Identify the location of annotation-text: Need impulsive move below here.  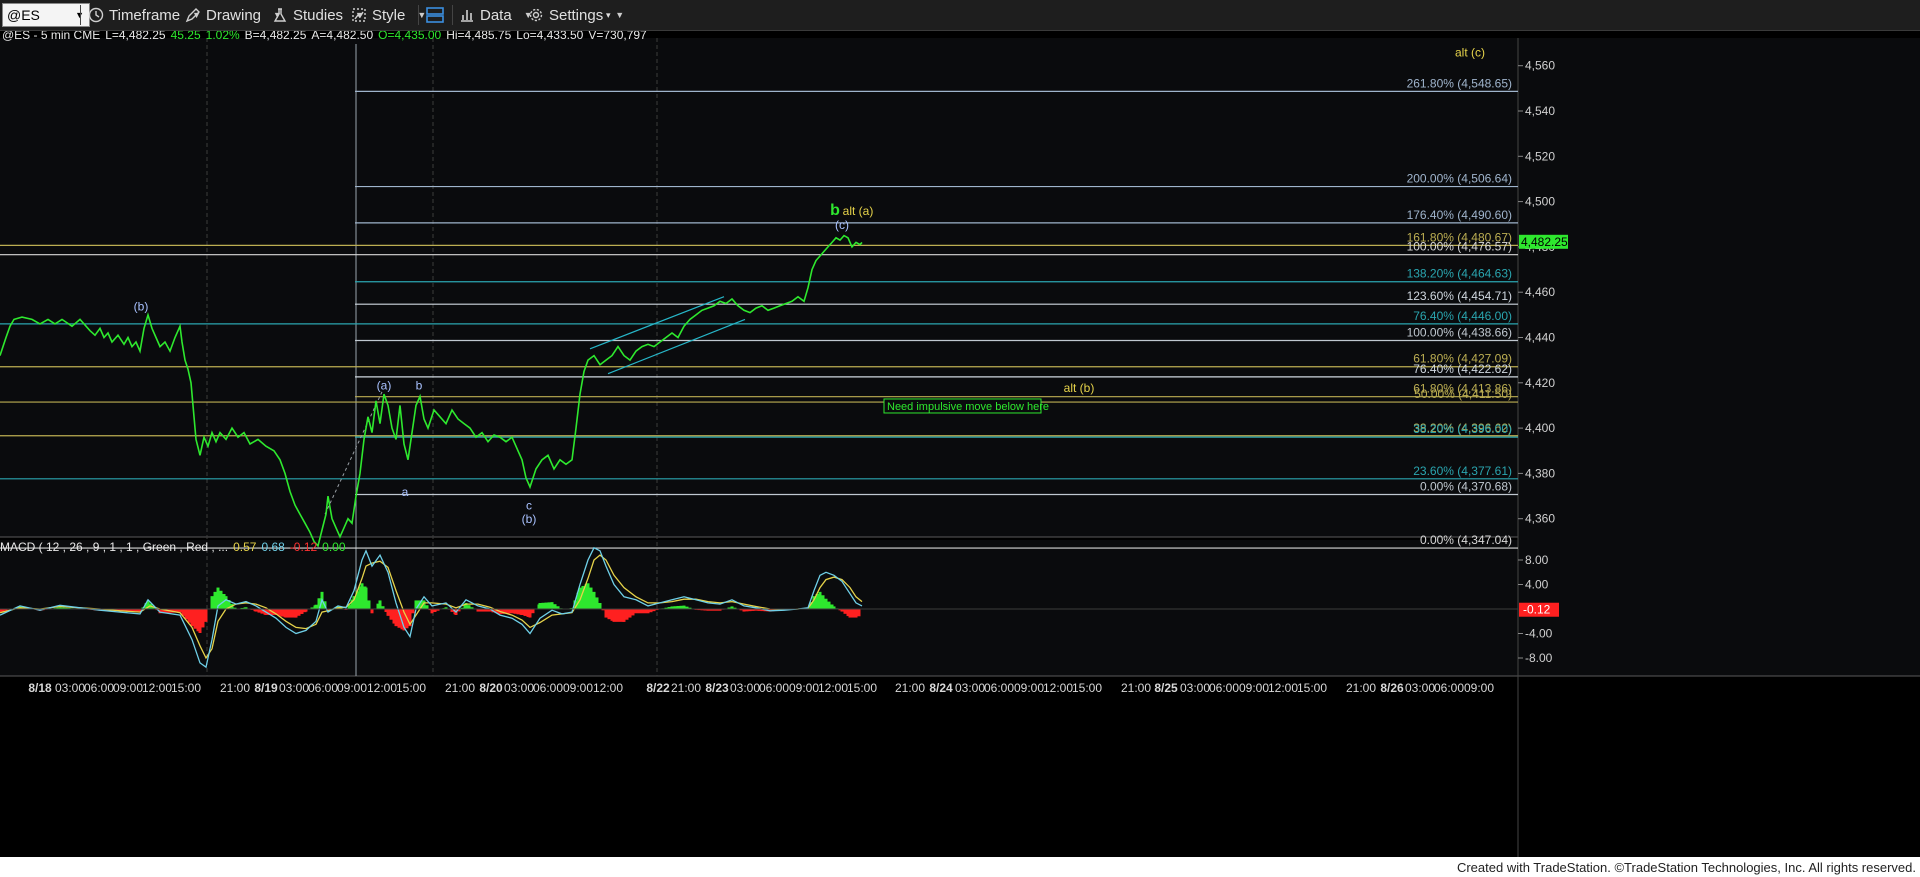
(968, 407).